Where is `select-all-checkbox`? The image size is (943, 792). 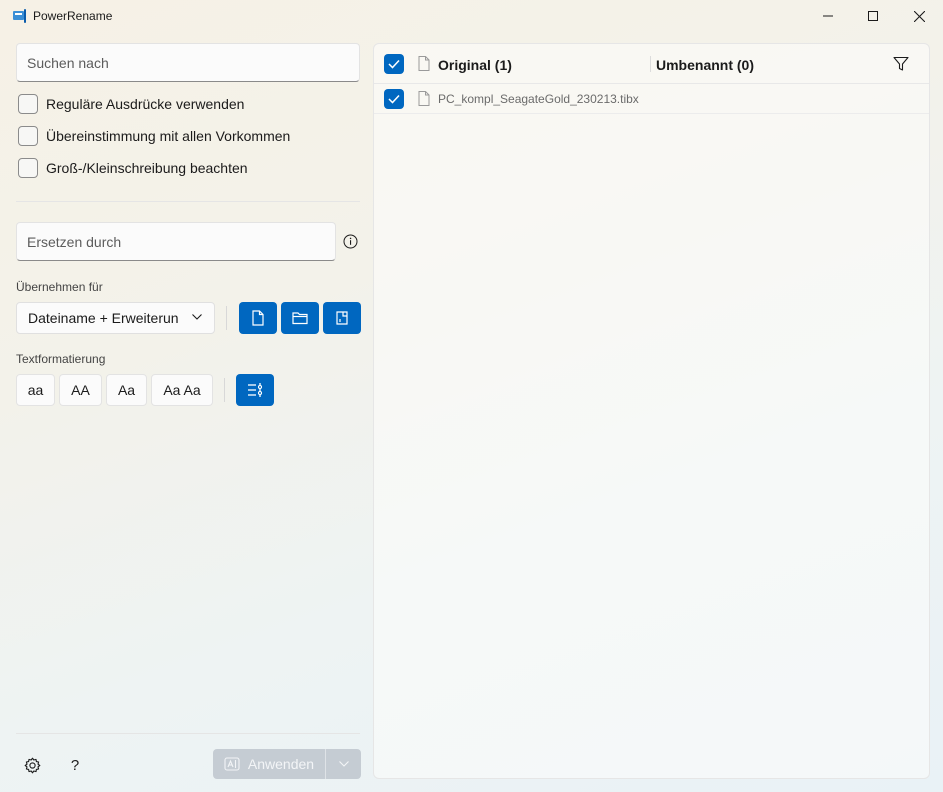
select-all-checkbox is located at coordinates (394, 64).